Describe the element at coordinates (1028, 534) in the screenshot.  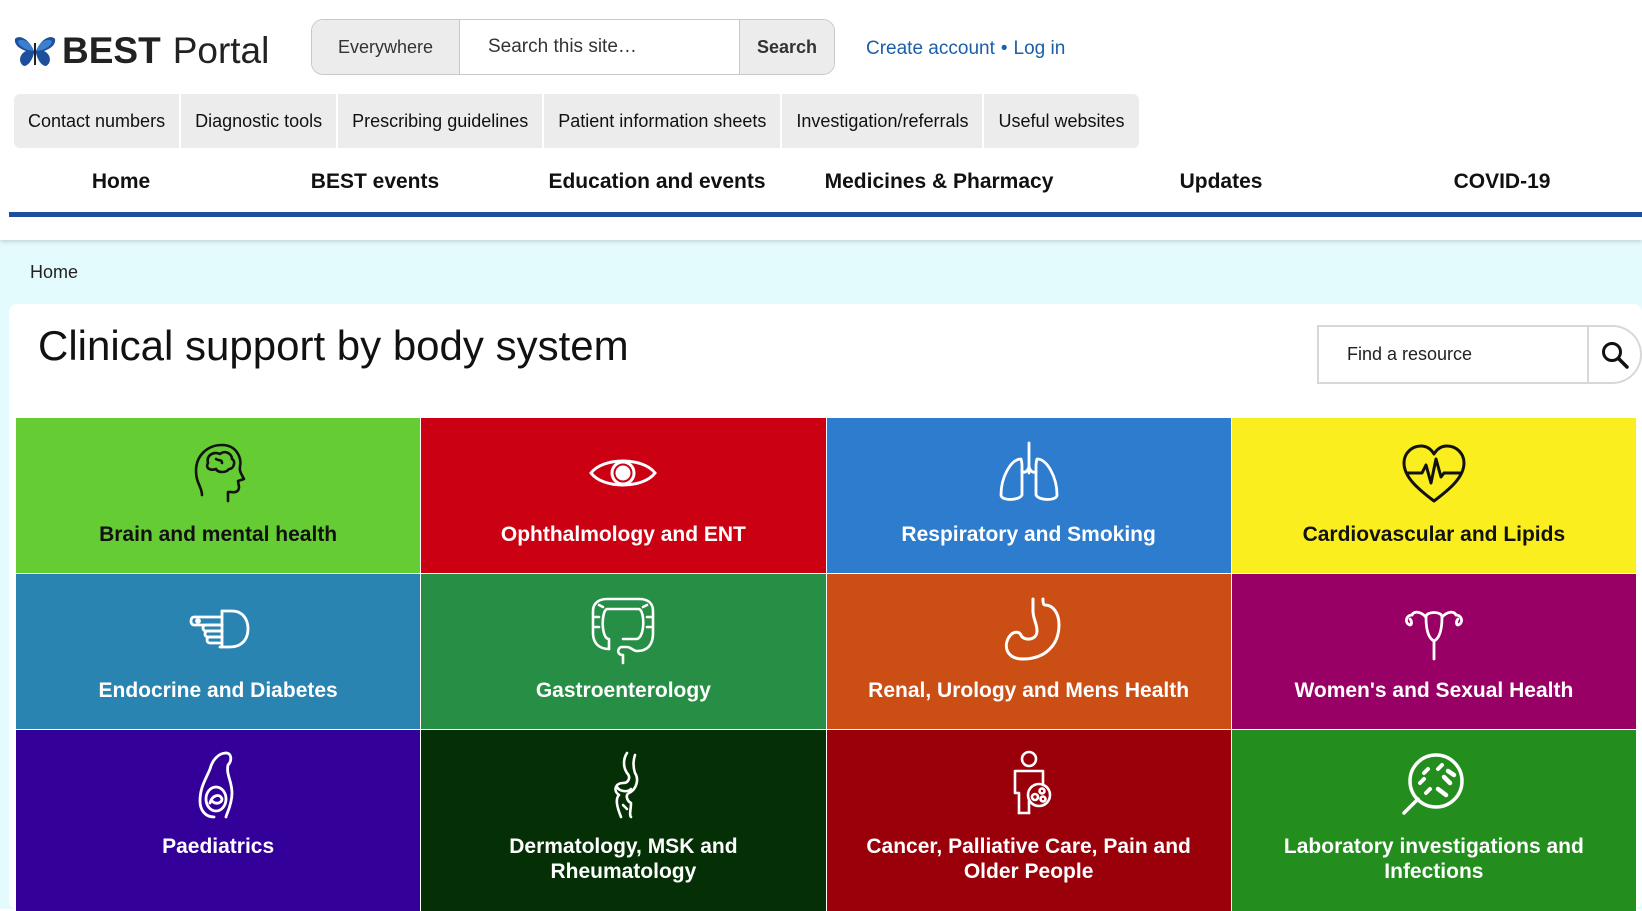
I see `tile-label: Respiratory and Smoking` at that location.